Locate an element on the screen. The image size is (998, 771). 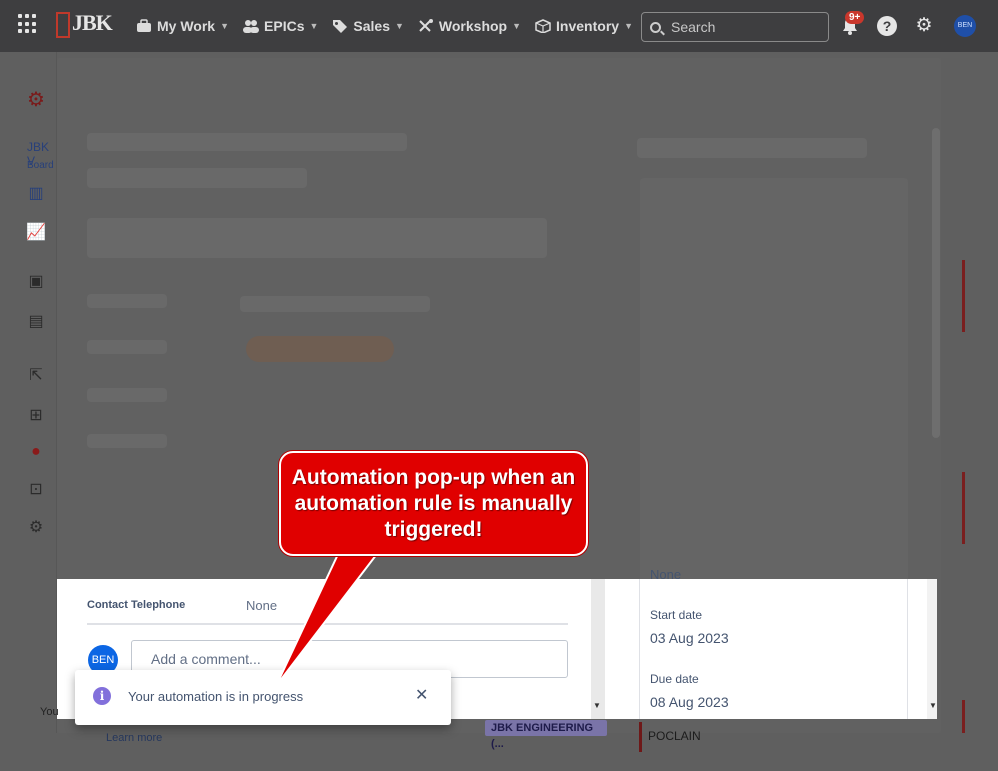
people-icon is located at coordinates (251, 26).